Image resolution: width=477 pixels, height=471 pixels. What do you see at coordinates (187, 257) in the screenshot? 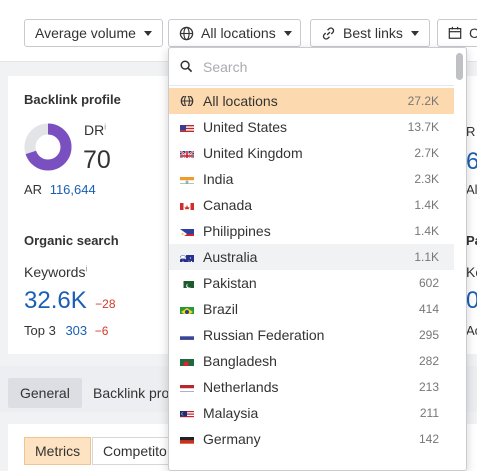
I see `flag-australia-icon` at bounding box center [187, 257].